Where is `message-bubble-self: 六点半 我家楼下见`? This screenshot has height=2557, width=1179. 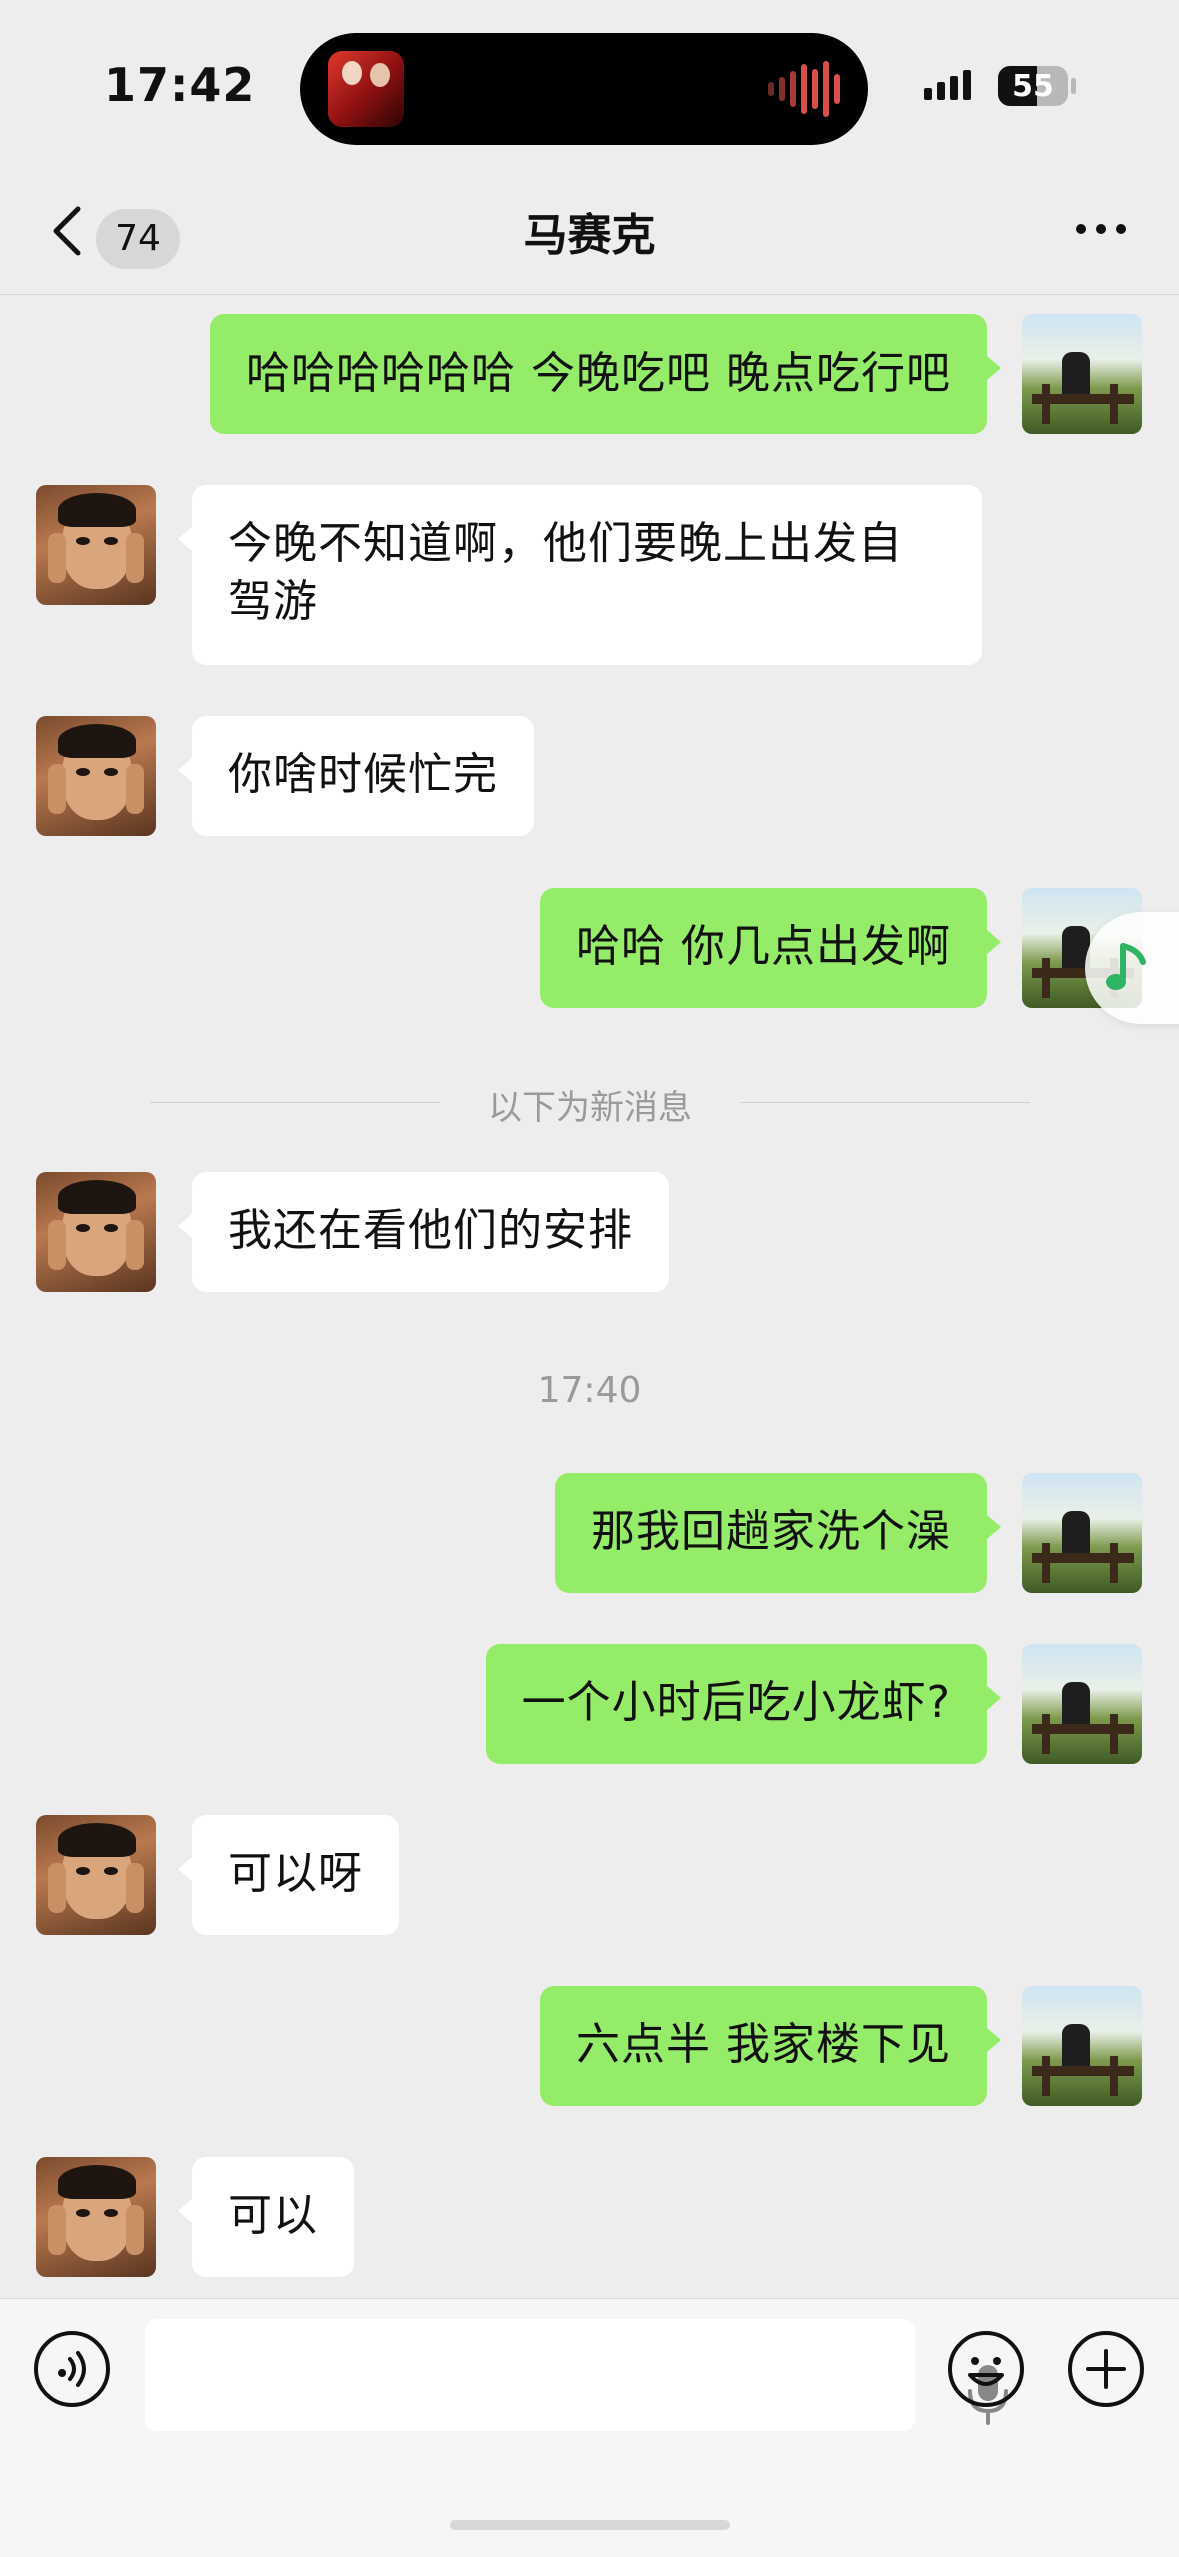
message-bubble-self: 六点半 我家楼下见 is located at coordinates (770, 2046).